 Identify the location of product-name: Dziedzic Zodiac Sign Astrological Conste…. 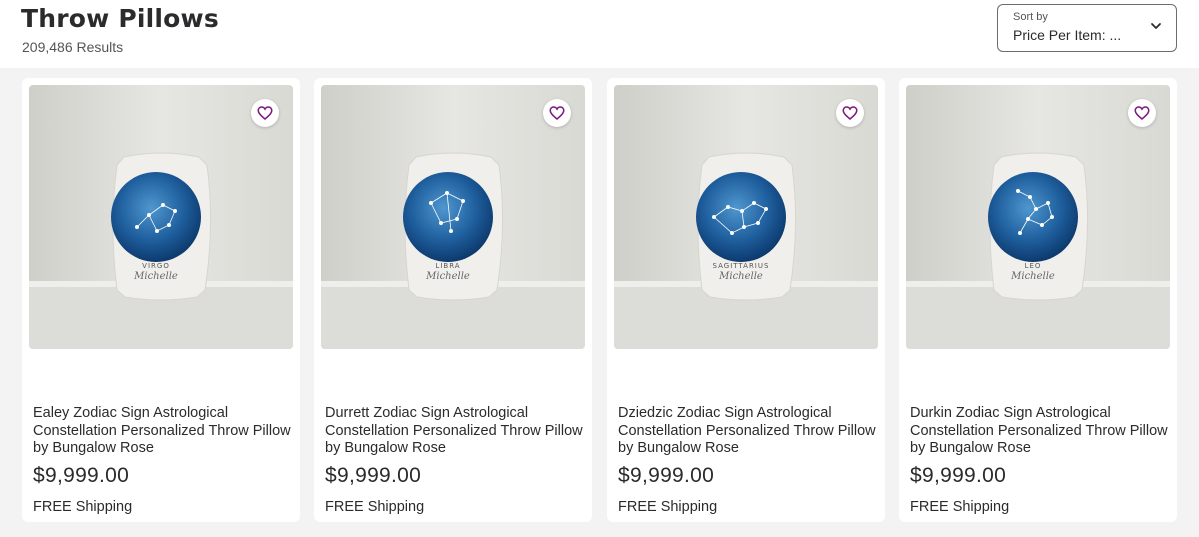
(749, 431).